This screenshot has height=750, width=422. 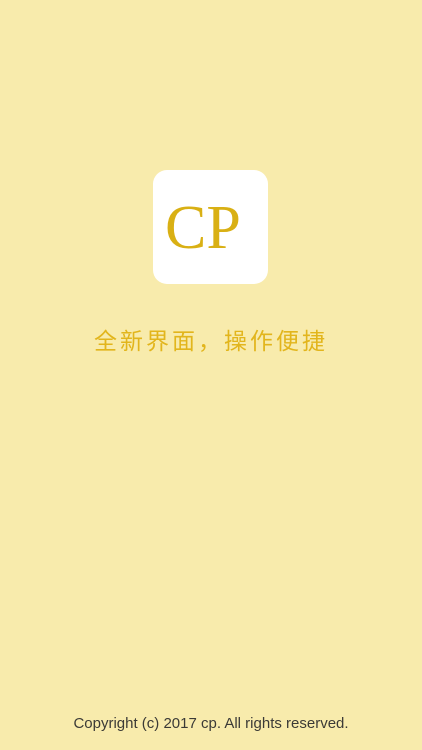 I want to click on logo-letter-c: CP, so click(x=203, y=228).